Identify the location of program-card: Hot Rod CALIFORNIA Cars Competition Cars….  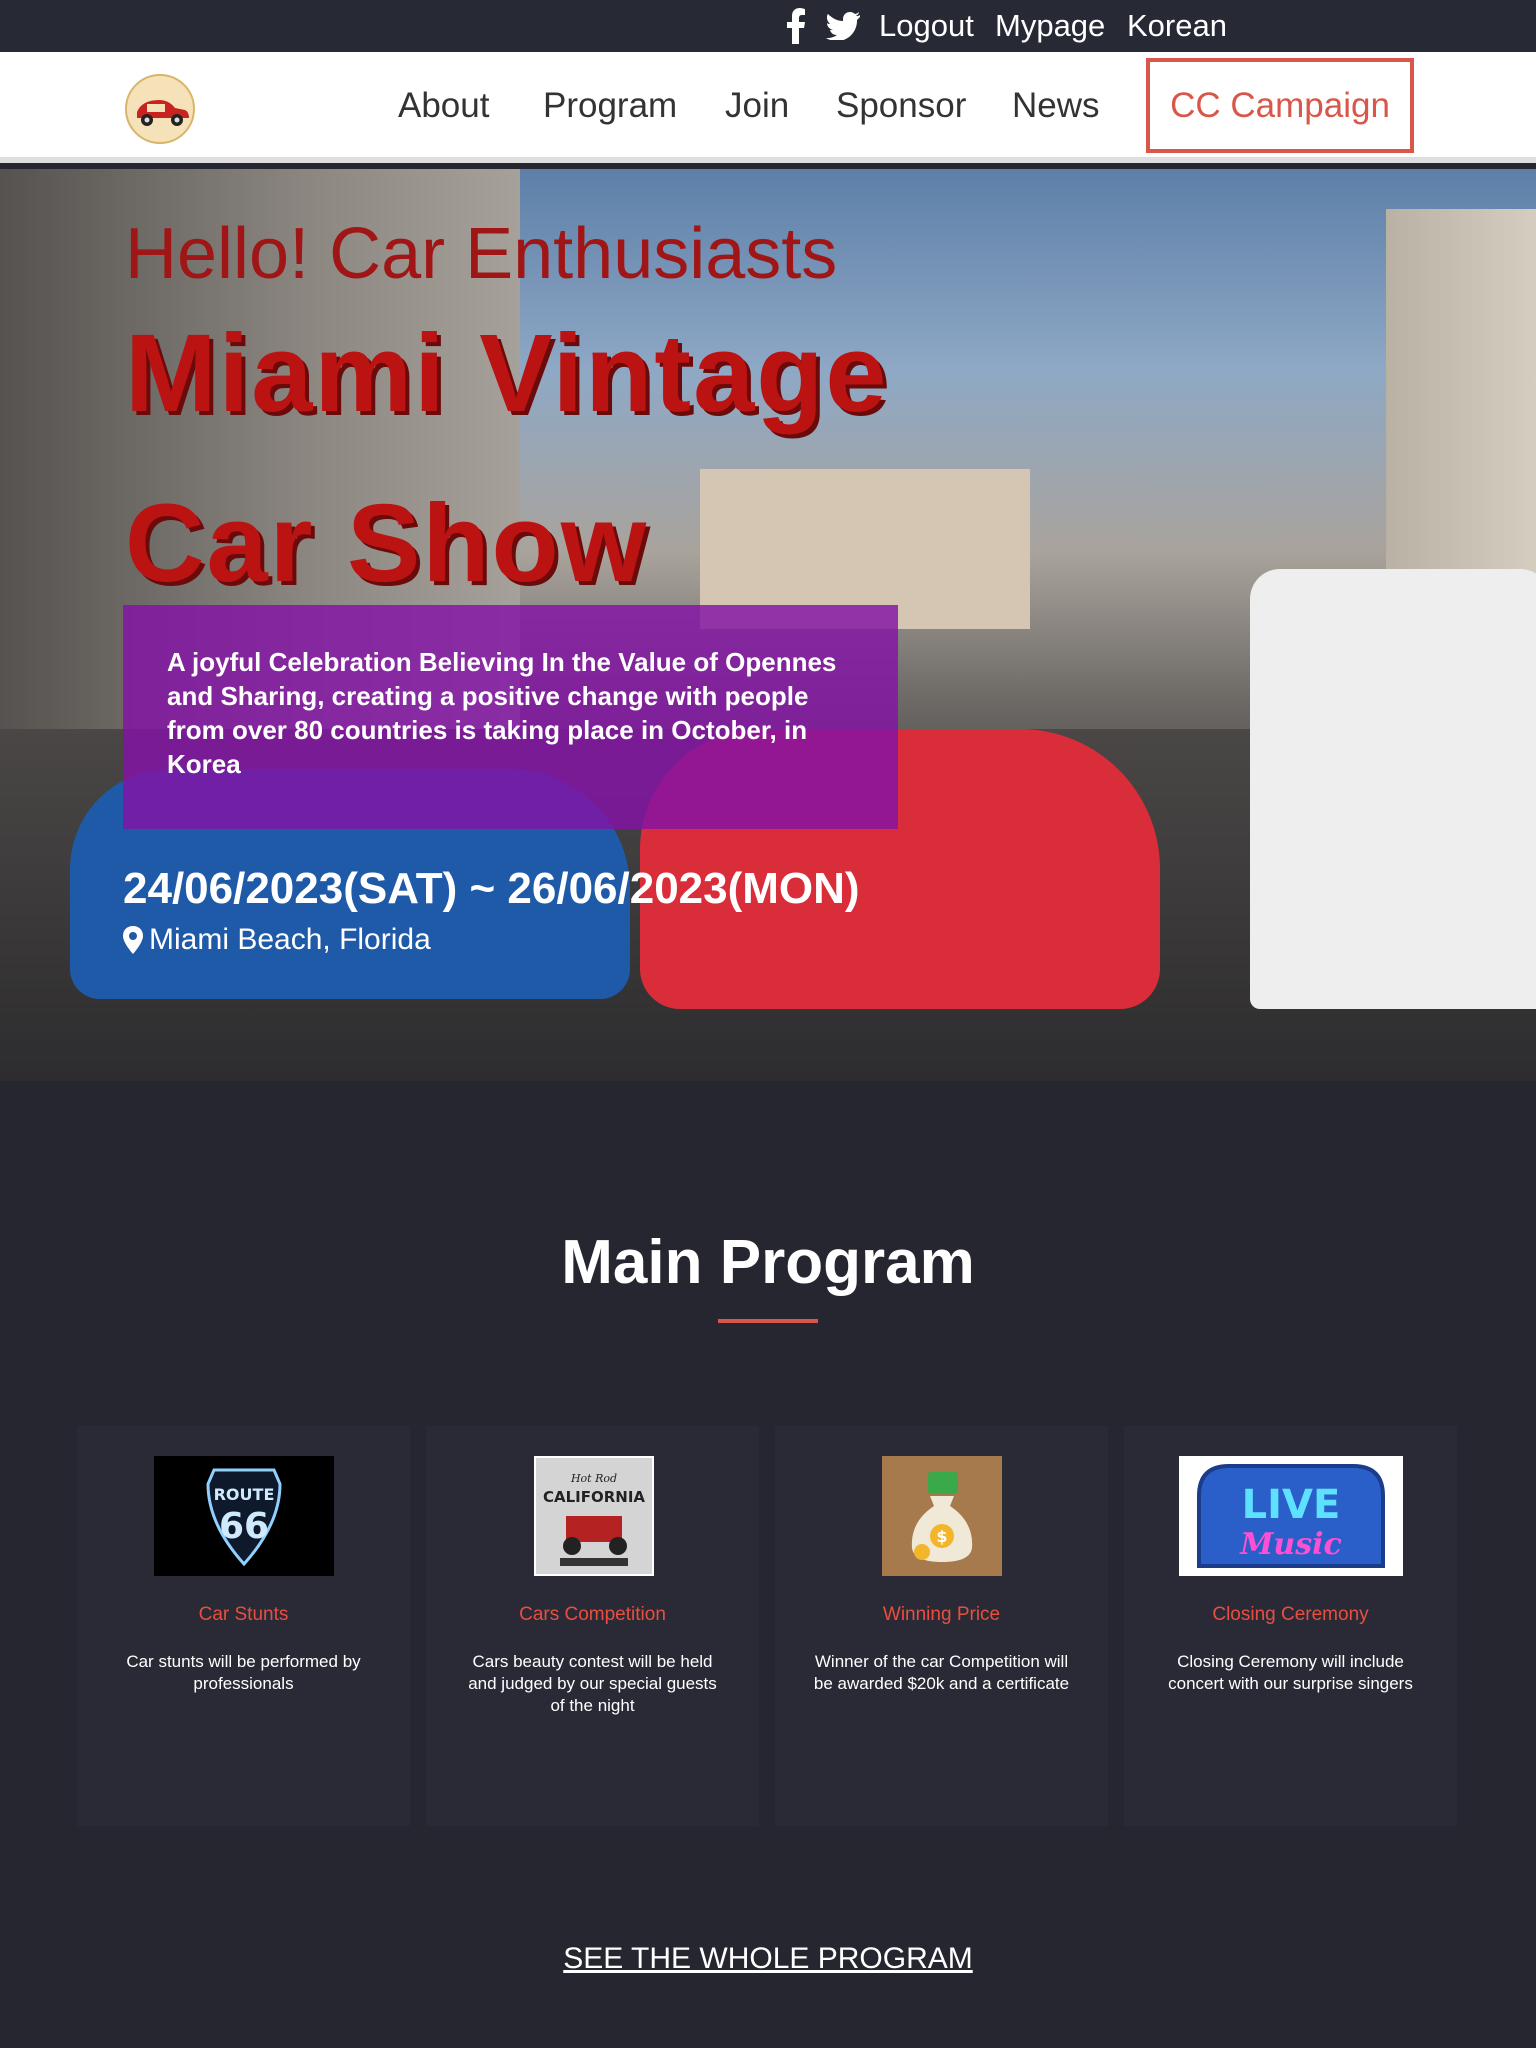
(592, 1626).